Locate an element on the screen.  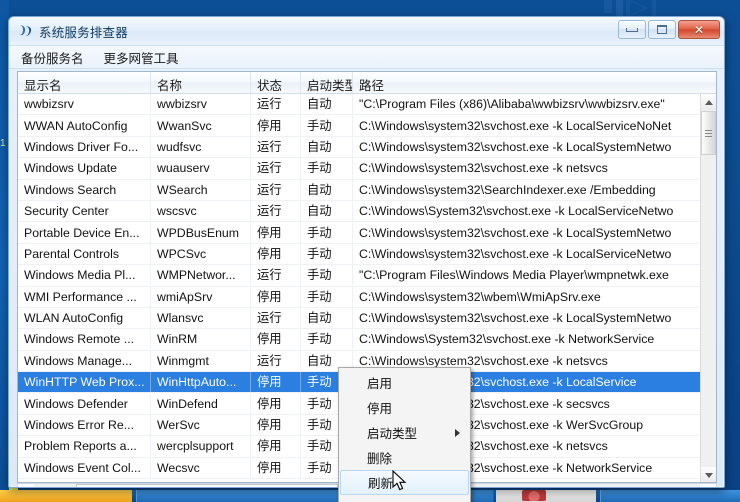
context-menu-item: 刷新 is located at coordinates (404, 482).